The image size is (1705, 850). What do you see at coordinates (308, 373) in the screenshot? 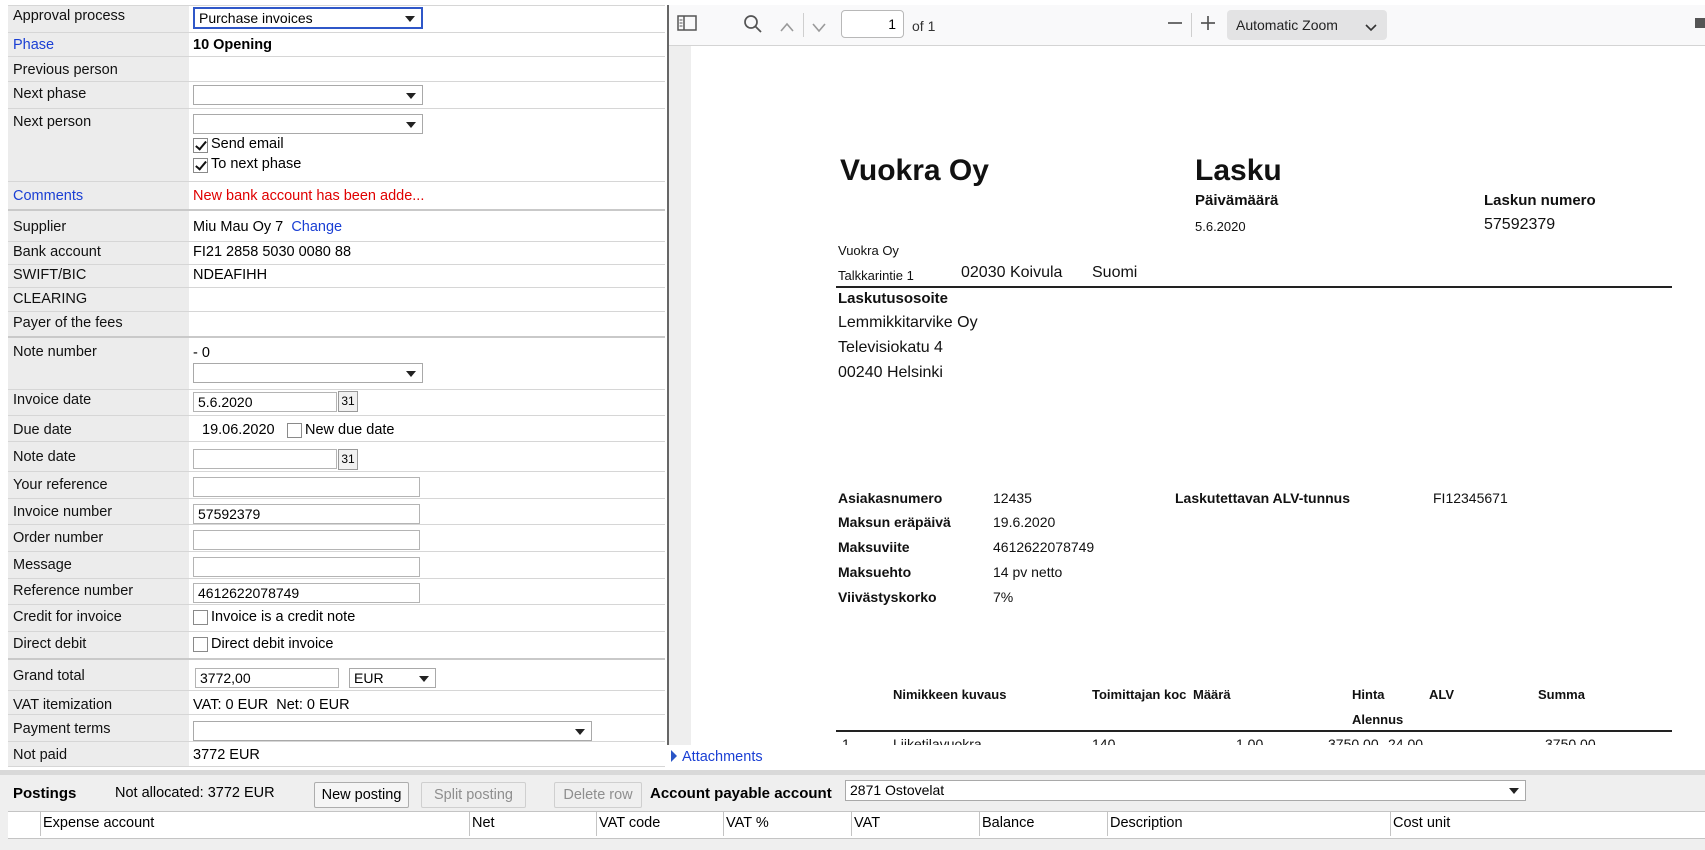
I see `note-number-select` at bounding box center [308, 373].